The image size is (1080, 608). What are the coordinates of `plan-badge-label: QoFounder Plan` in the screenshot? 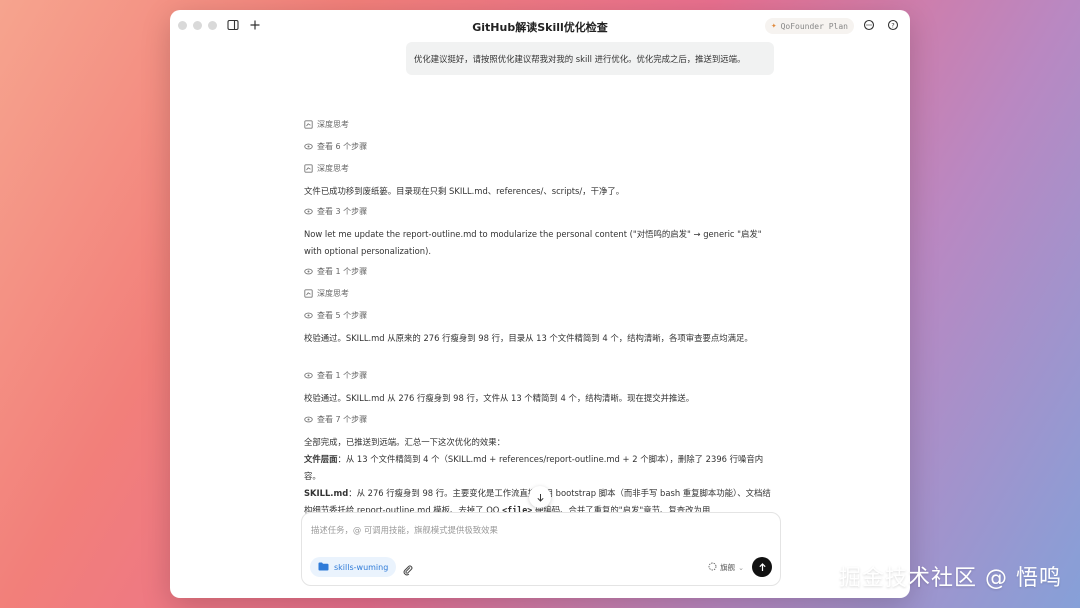 It's located at (814, 26).